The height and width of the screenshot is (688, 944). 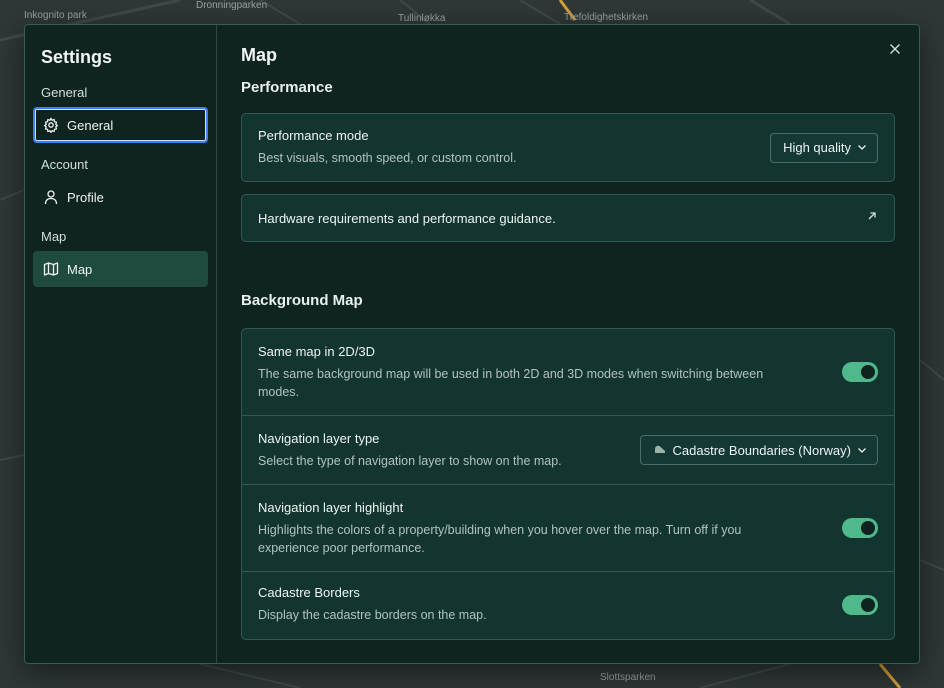 What do you see at coordinates (302, 300) in the screenshot?
I see `background-map-heading: Background Map` at bounding box center [302, 300].